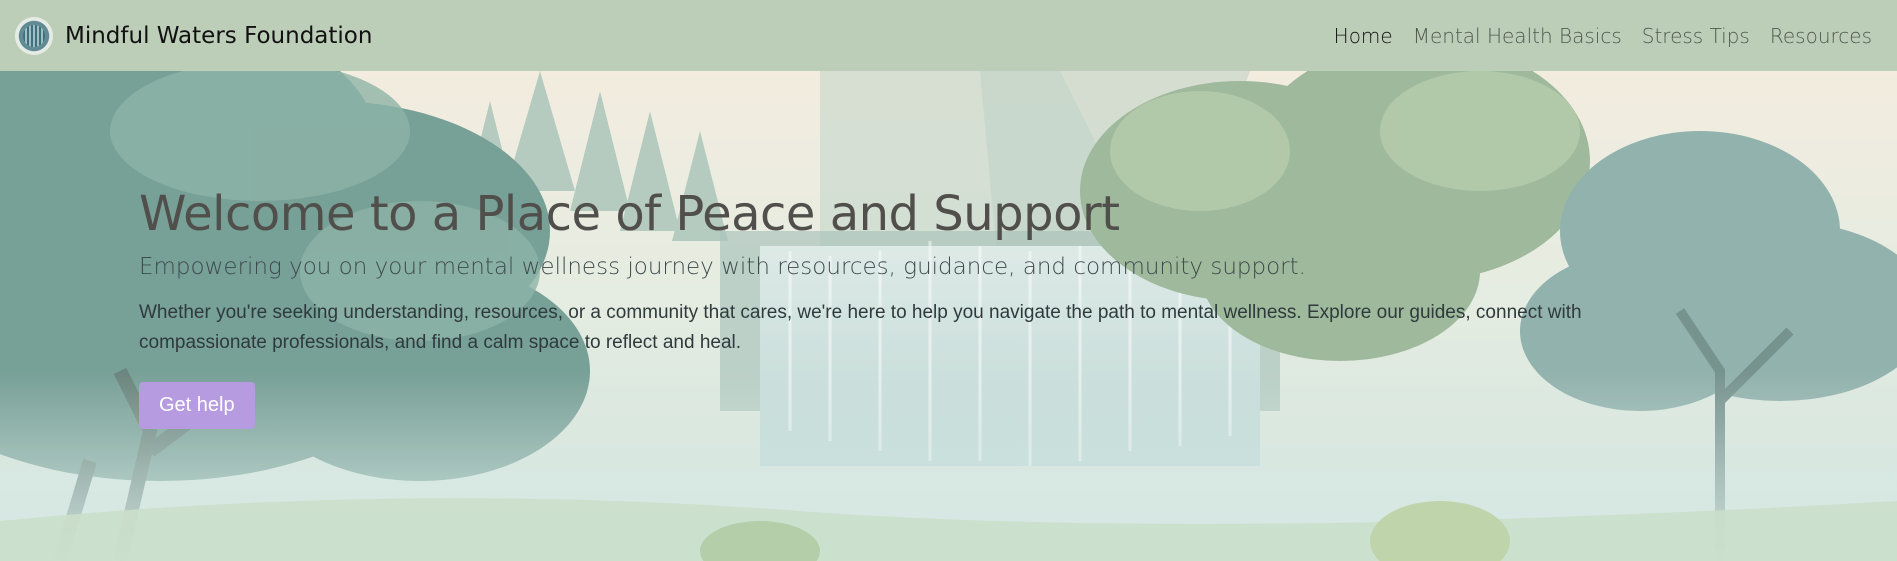 The height and width of the screenshot is (561, 1897). Describe the element at coordinates (1517, 36) in the screenshot. I see `nav-mental-health-basics: Mental Health Basics` at that location.